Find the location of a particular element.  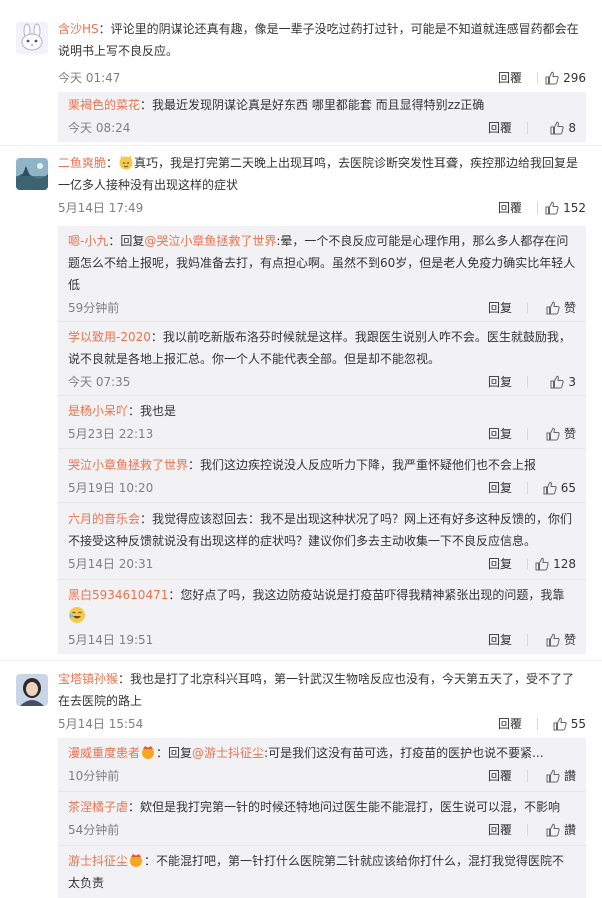

username-link: 黑白5934610471 is located at coordinates (118, 595).